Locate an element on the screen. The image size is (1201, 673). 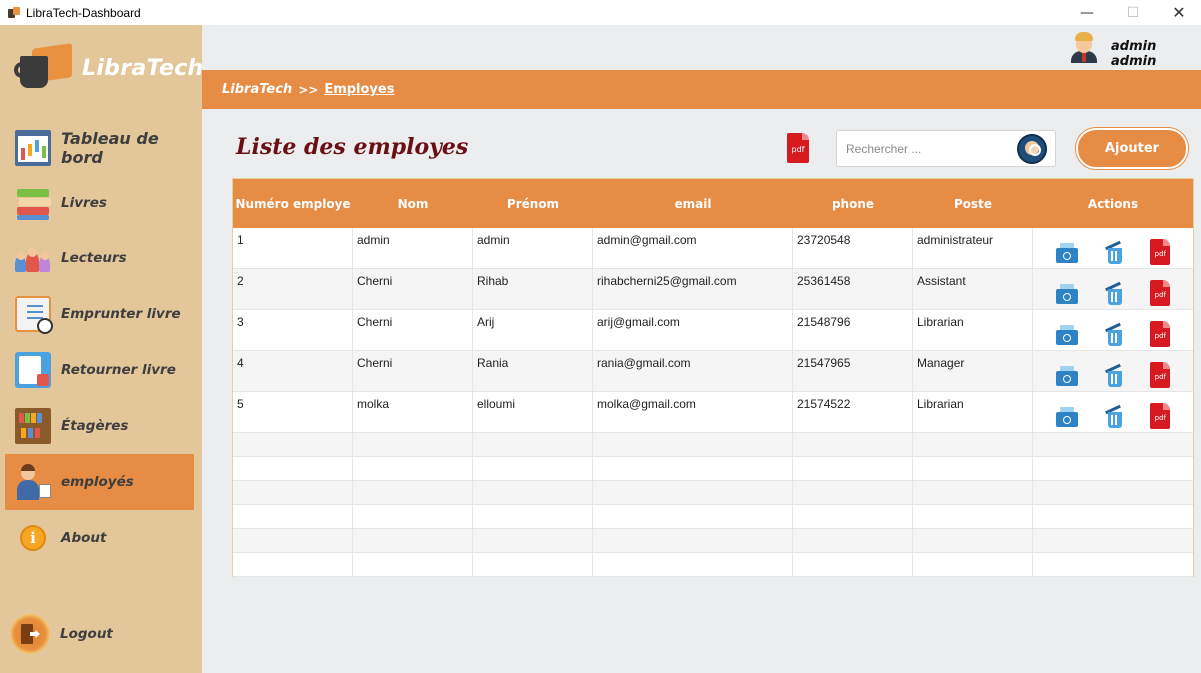
breadcrumb-root: LibraTech is located at coordinates (257, 89).